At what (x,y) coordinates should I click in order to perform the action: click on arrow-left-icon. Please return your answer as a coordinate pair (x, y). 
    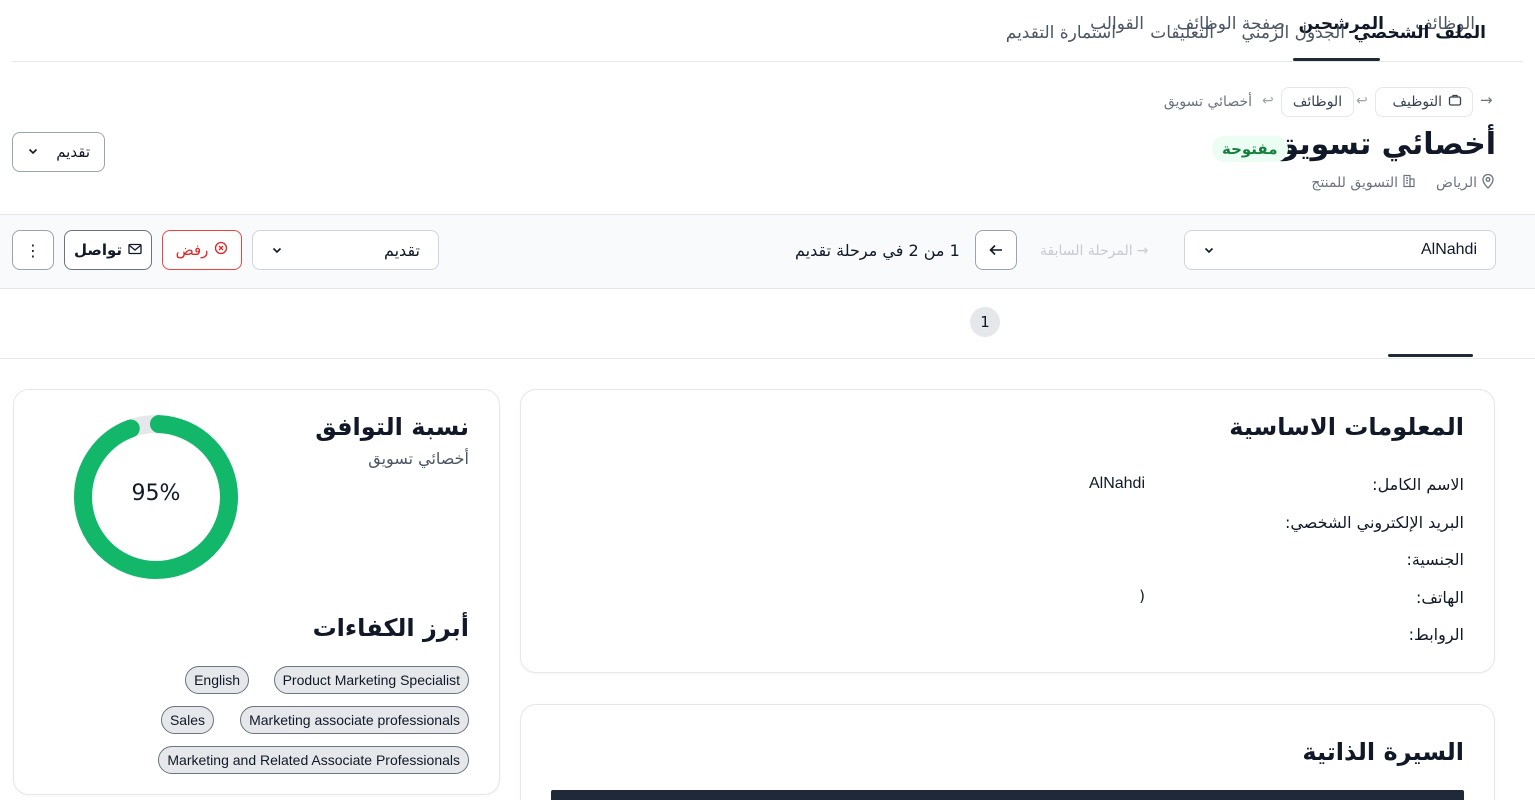
    Looking at the image, I should click on (996, 250).